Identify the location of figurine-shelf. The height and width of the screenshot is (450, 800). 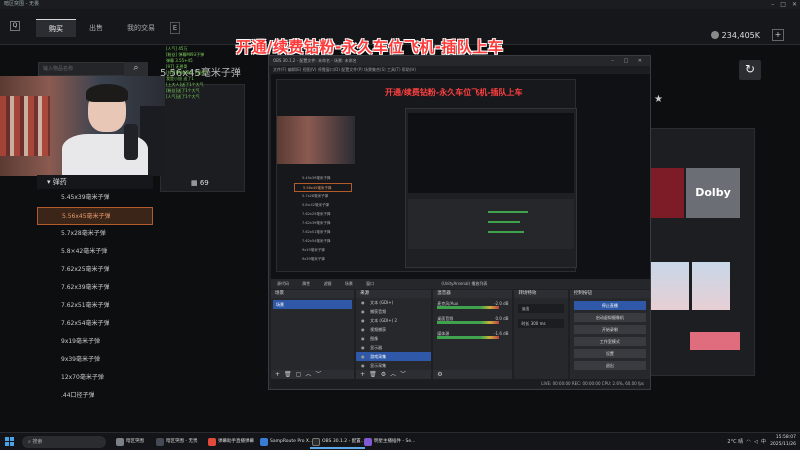
(25, 126).